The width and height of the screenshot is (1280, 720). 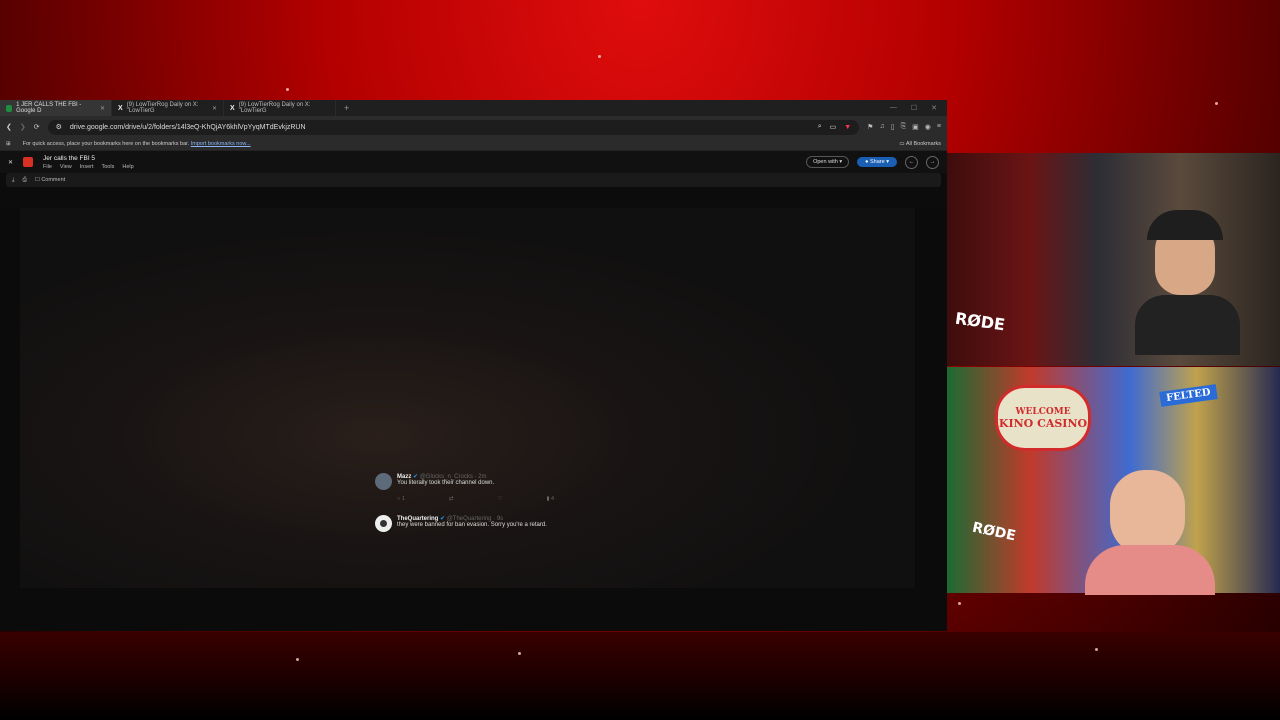 What do you see at coordinates (28, 162) in the screenshot?
I see `video-file-icon` at bounding box center [28, 162].